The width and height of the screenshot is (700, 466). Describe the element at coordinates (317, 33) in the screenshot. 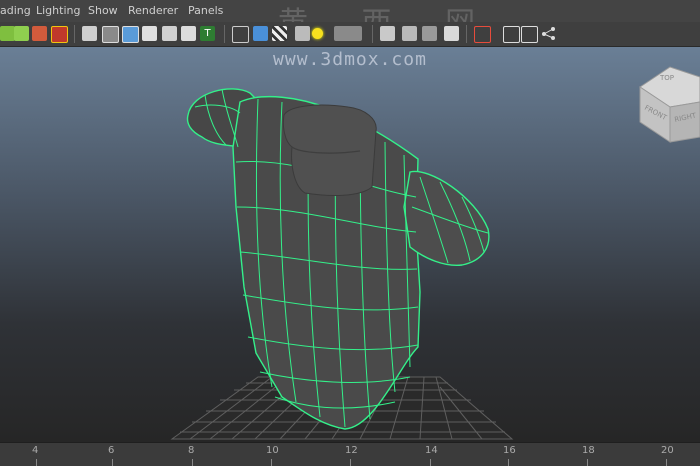

I see `light-bulb-icon` at that location.